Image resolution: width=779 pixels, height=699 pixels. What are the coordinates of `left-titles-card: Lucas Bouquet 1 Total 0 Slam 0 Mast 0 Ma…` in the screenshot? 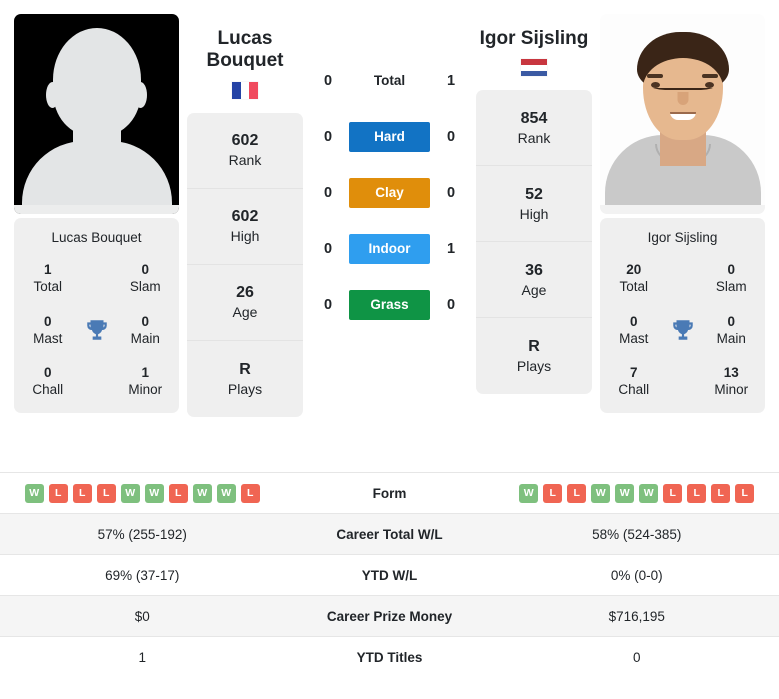 It's located at (96, 315).